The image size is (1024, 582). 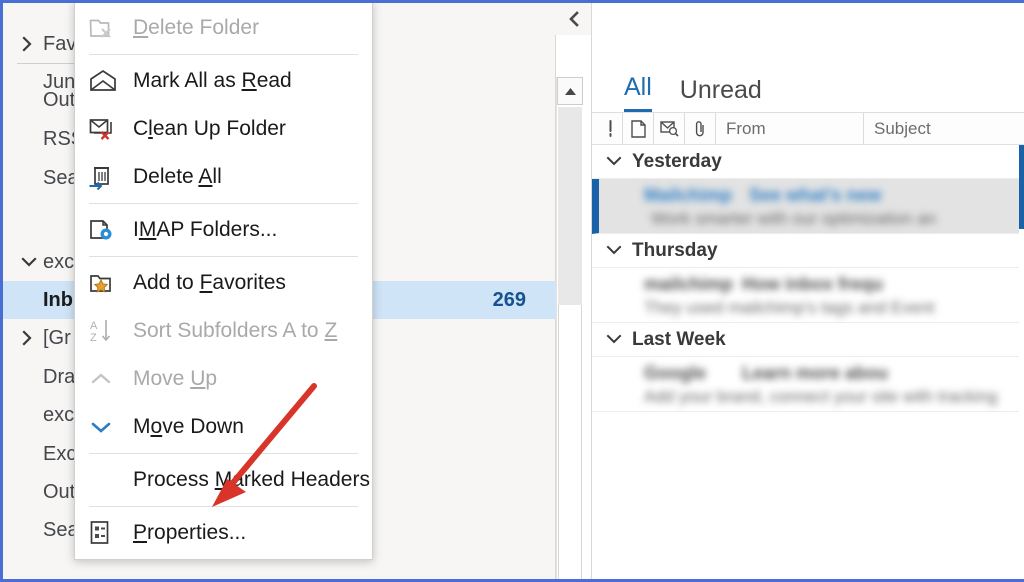 I want to click on page-icon, so click(x=638, y=128).